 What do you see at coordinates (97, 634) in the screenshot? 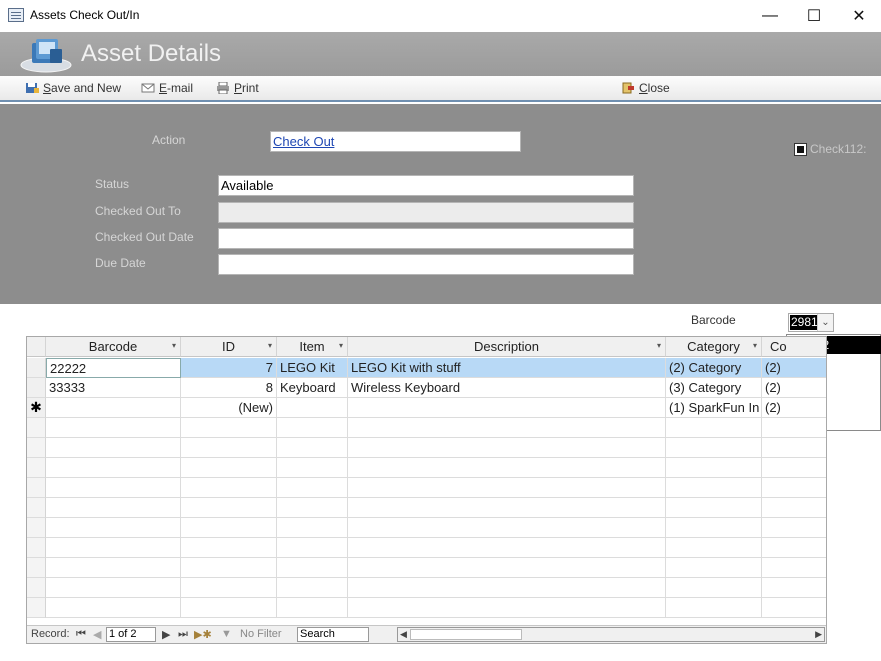
I see `previous-record-icon: ◀` at bounding box center [97, 634].